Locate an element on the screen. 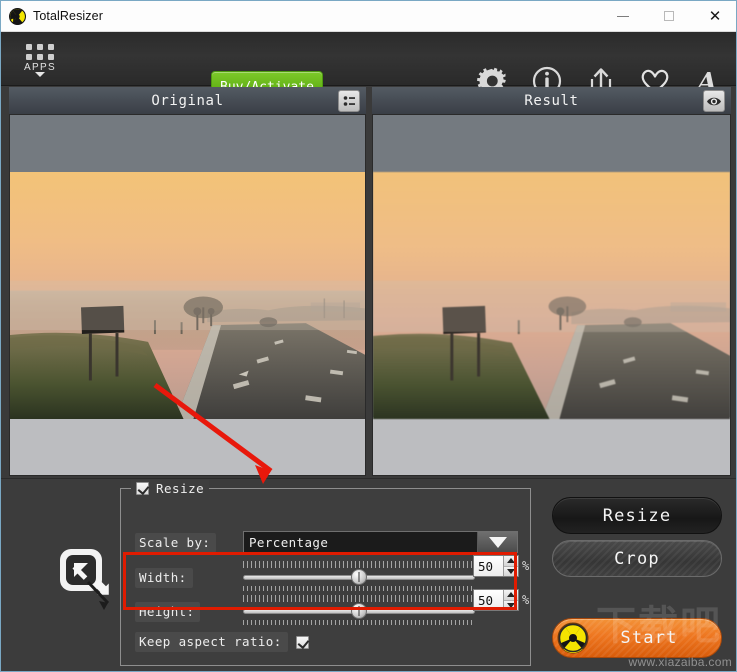 The image size is (737, 672). start-button: Start is located at coordinates (637, 638).